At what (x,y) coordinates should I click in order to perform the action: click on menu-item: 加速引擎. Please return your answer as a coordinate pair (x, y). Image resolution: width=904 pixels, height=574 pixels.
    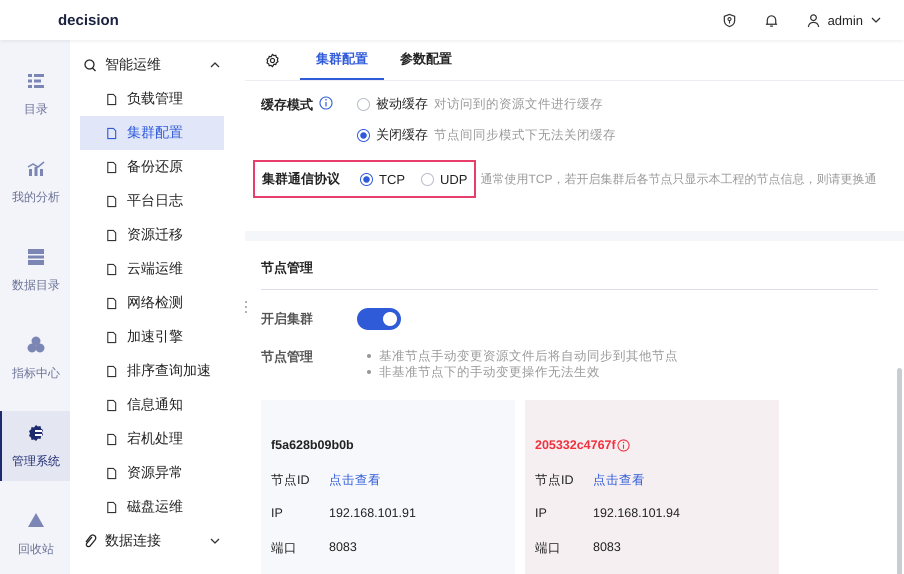
    Looking at the image, I should click on (152, 337).